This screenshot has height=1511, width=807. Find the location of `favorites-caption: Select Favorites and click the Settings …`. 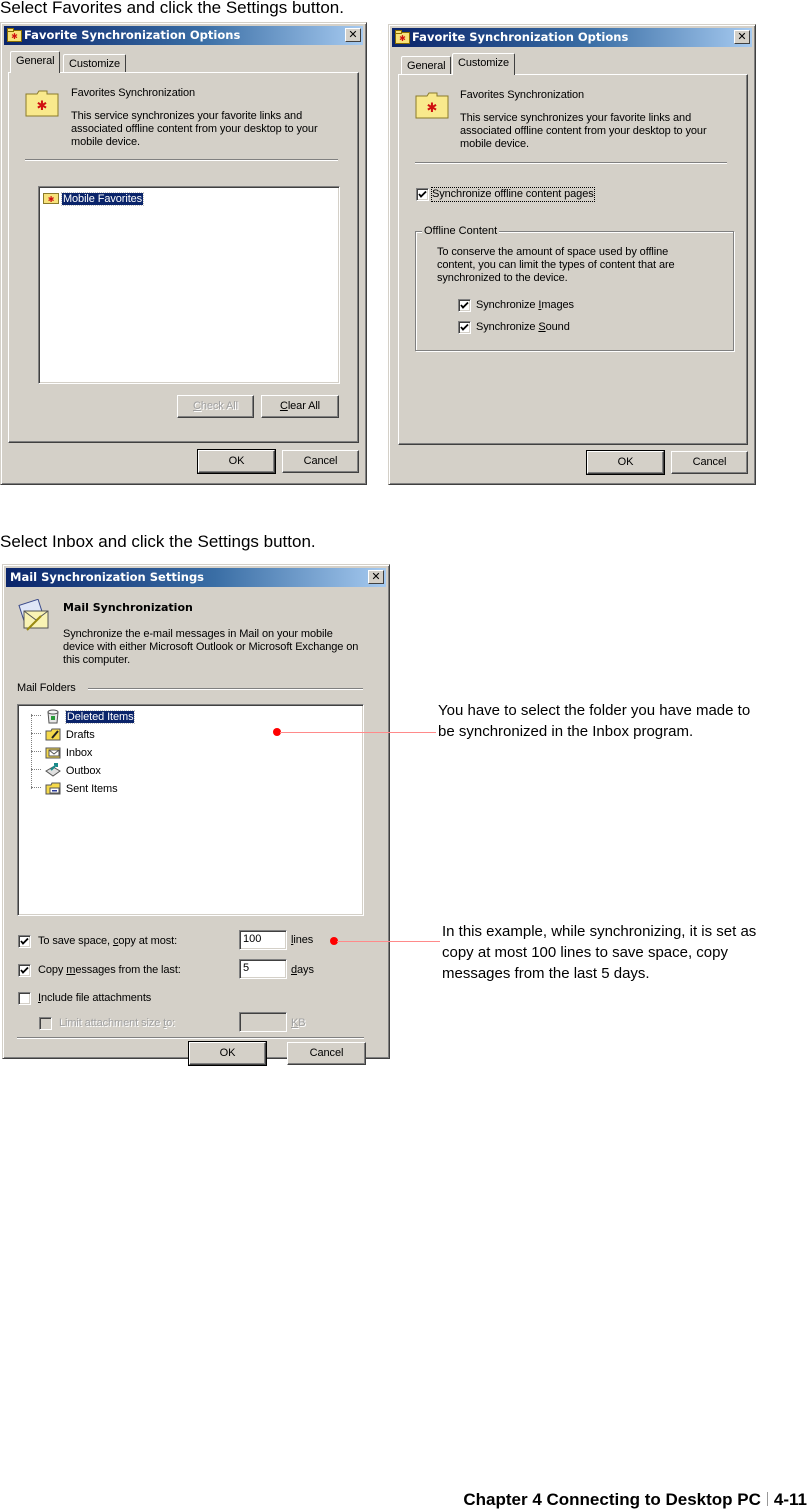

favorites-caption: Select Favorites and click the Settings … is located at coordinates (172, 8).